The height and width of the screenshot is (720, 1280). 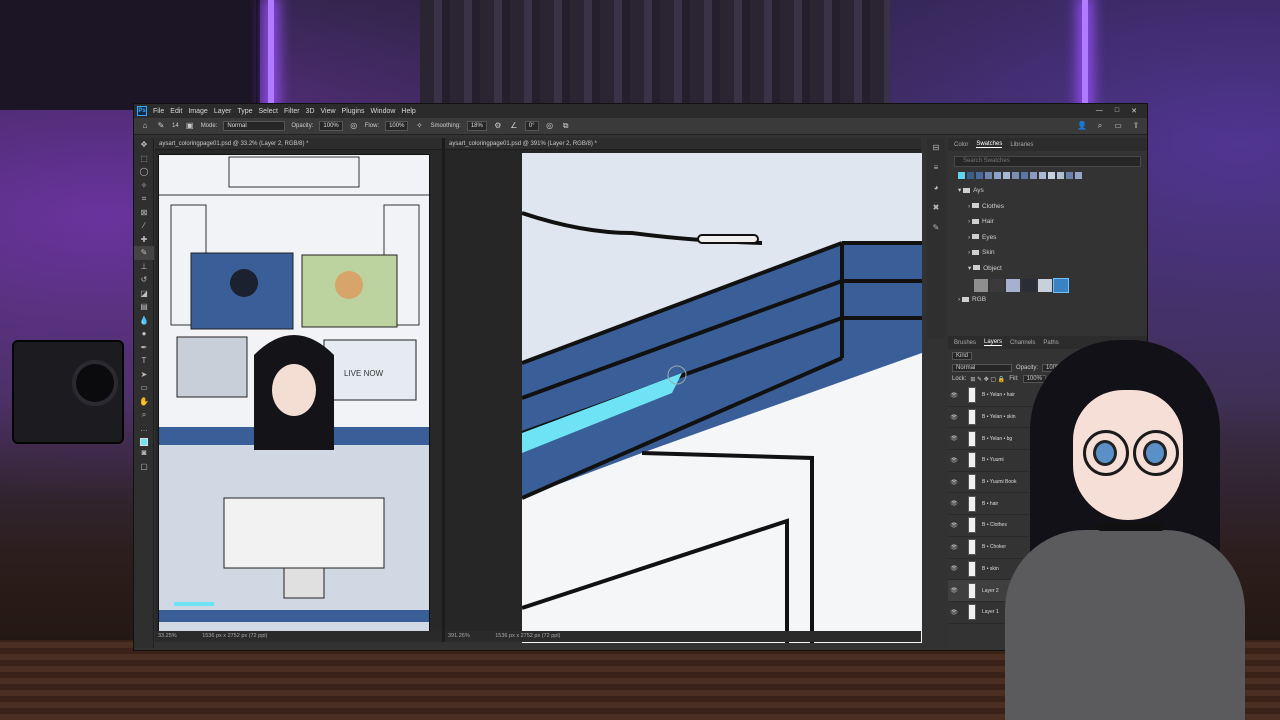 I want to click on canvas-overview: LIVE NOW, so click(x=294, y=397).